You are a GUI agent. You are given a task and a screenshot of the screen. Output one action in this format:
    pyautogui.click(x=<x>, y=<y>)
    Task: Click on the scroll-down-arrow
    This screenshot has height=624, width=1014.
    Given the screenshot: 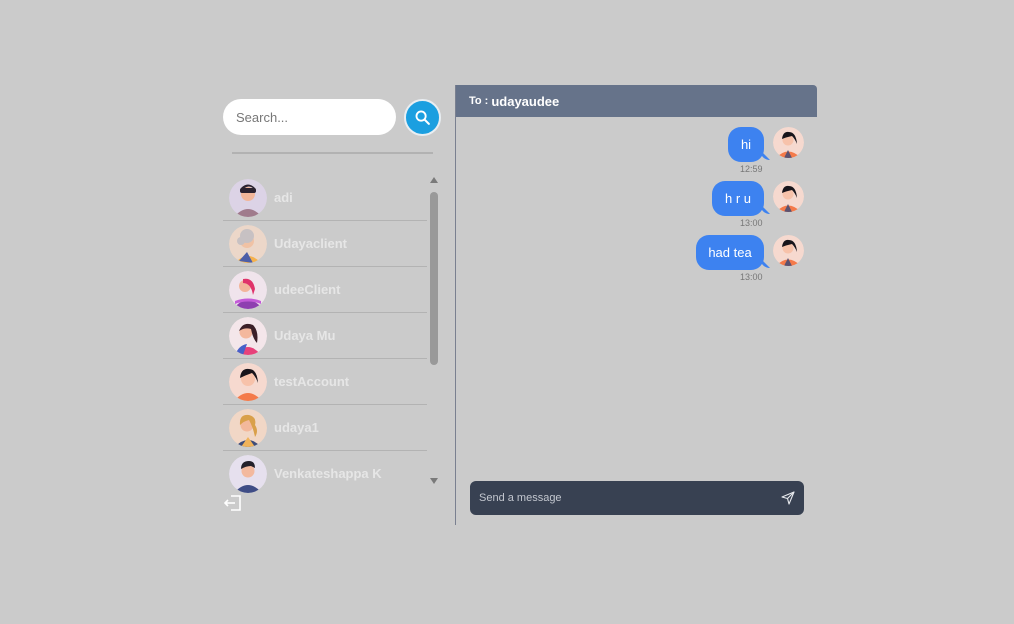 What is the action you would take?
    pyautogui.click(x=434, y=481)
    